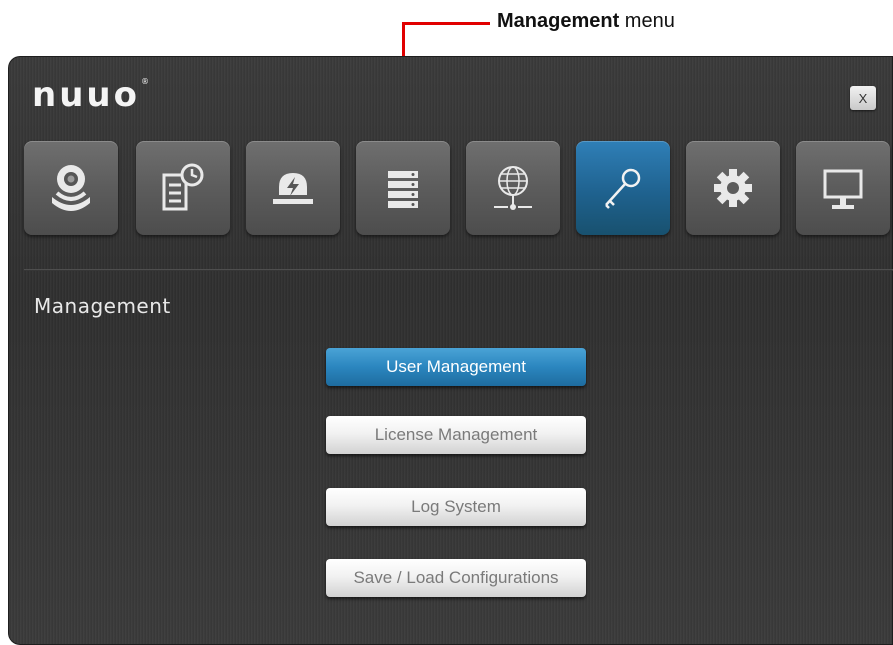 The width and height of the screenshot is (893, 645). What do you see at coordinates (456, 367) in the screenshot?
I see `user-management-button: User Management` at bounding box center [456, 367].